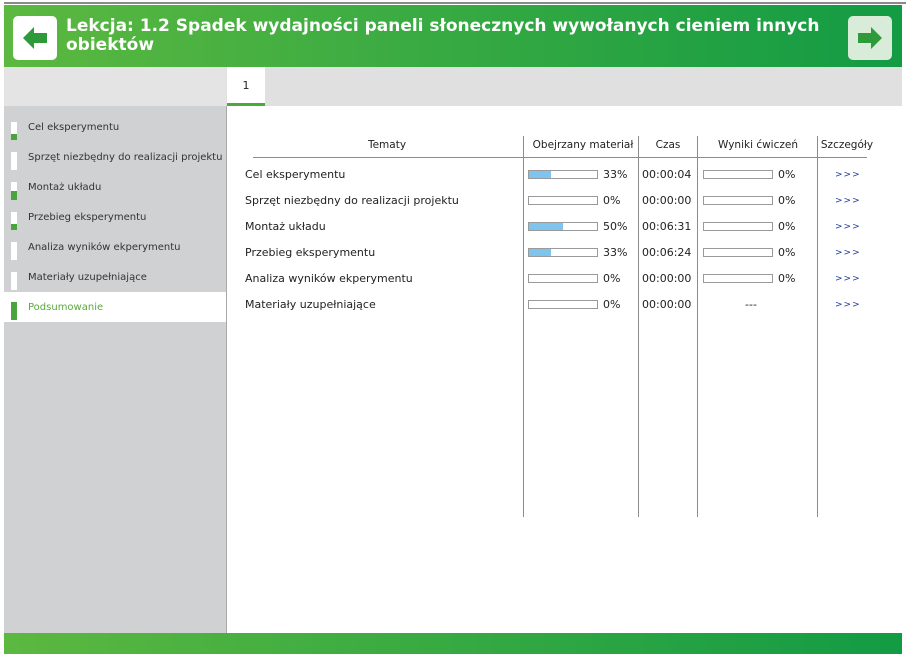  I want to click on sidebar-item: Cel eksperymentu, so click(115, 127).